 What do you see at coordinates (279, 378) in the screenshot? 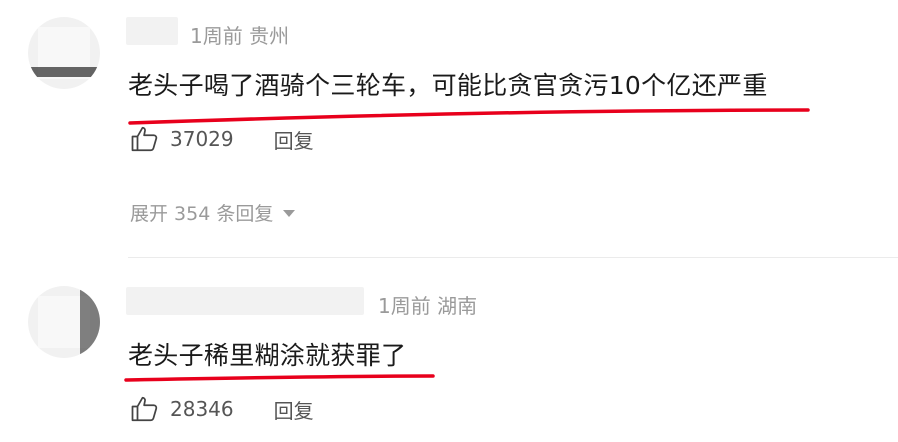
I see `red-annotation-underline` at bounding box center [279, 378].